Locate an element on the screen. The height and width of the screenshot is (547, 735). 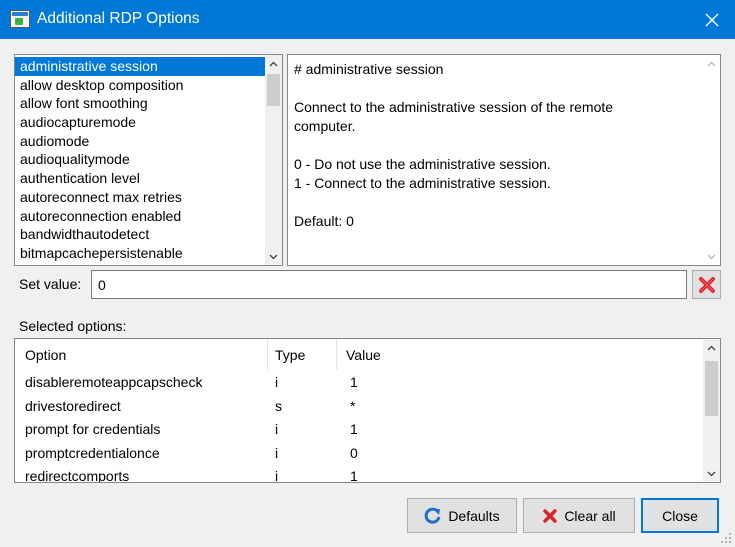
close-label: Close is located at coordinates (680, 515).